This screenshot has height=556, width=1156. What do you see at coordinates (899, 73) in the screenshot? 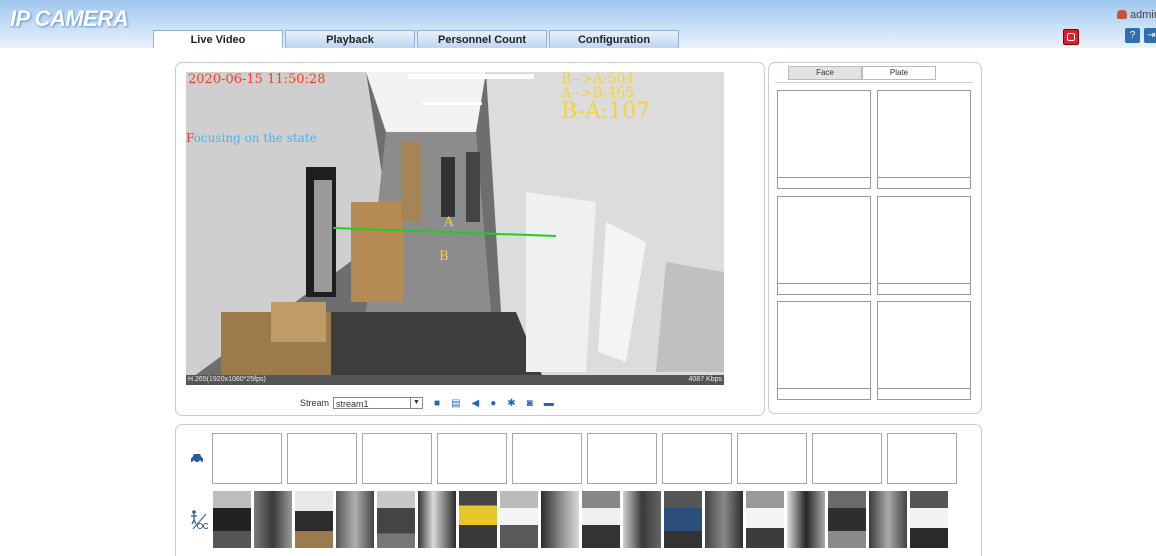
I see `tab-plate: Plate` at bounding box center [899, 73].